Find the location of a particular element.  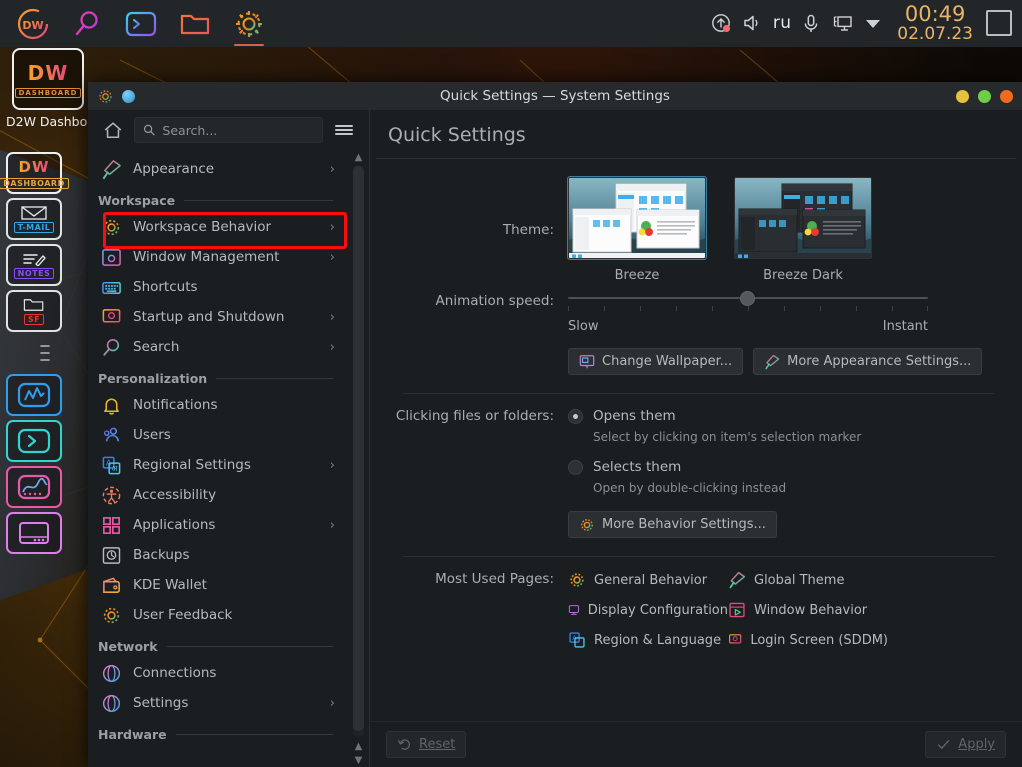

scroll-down-arrow-icon: ▼ is located at coordinates (358, 760).